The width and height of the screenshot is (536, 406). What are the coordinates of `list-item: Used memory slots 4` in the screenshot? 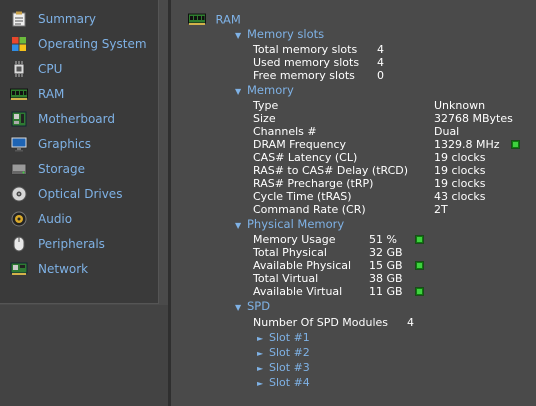 It's located at (318, 62).